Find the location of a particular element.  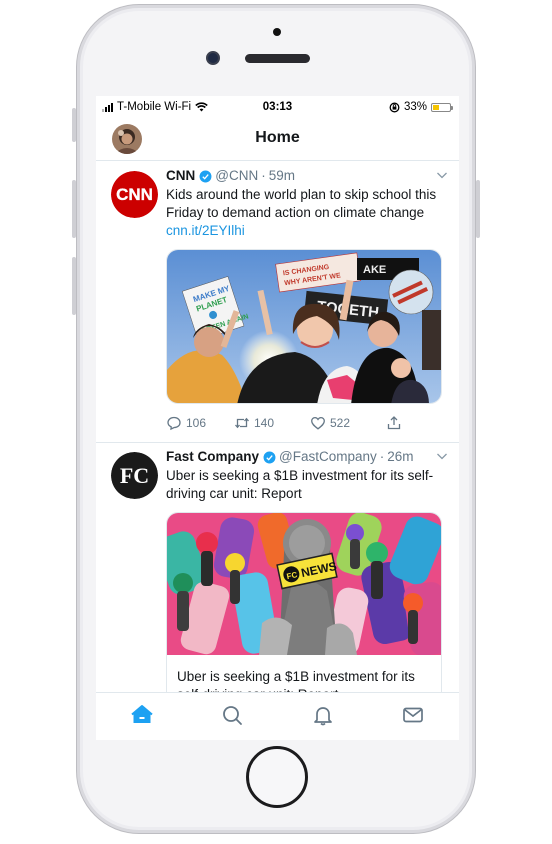

microphones-illustration: FC NEWS is located at coordinates (304, 584).